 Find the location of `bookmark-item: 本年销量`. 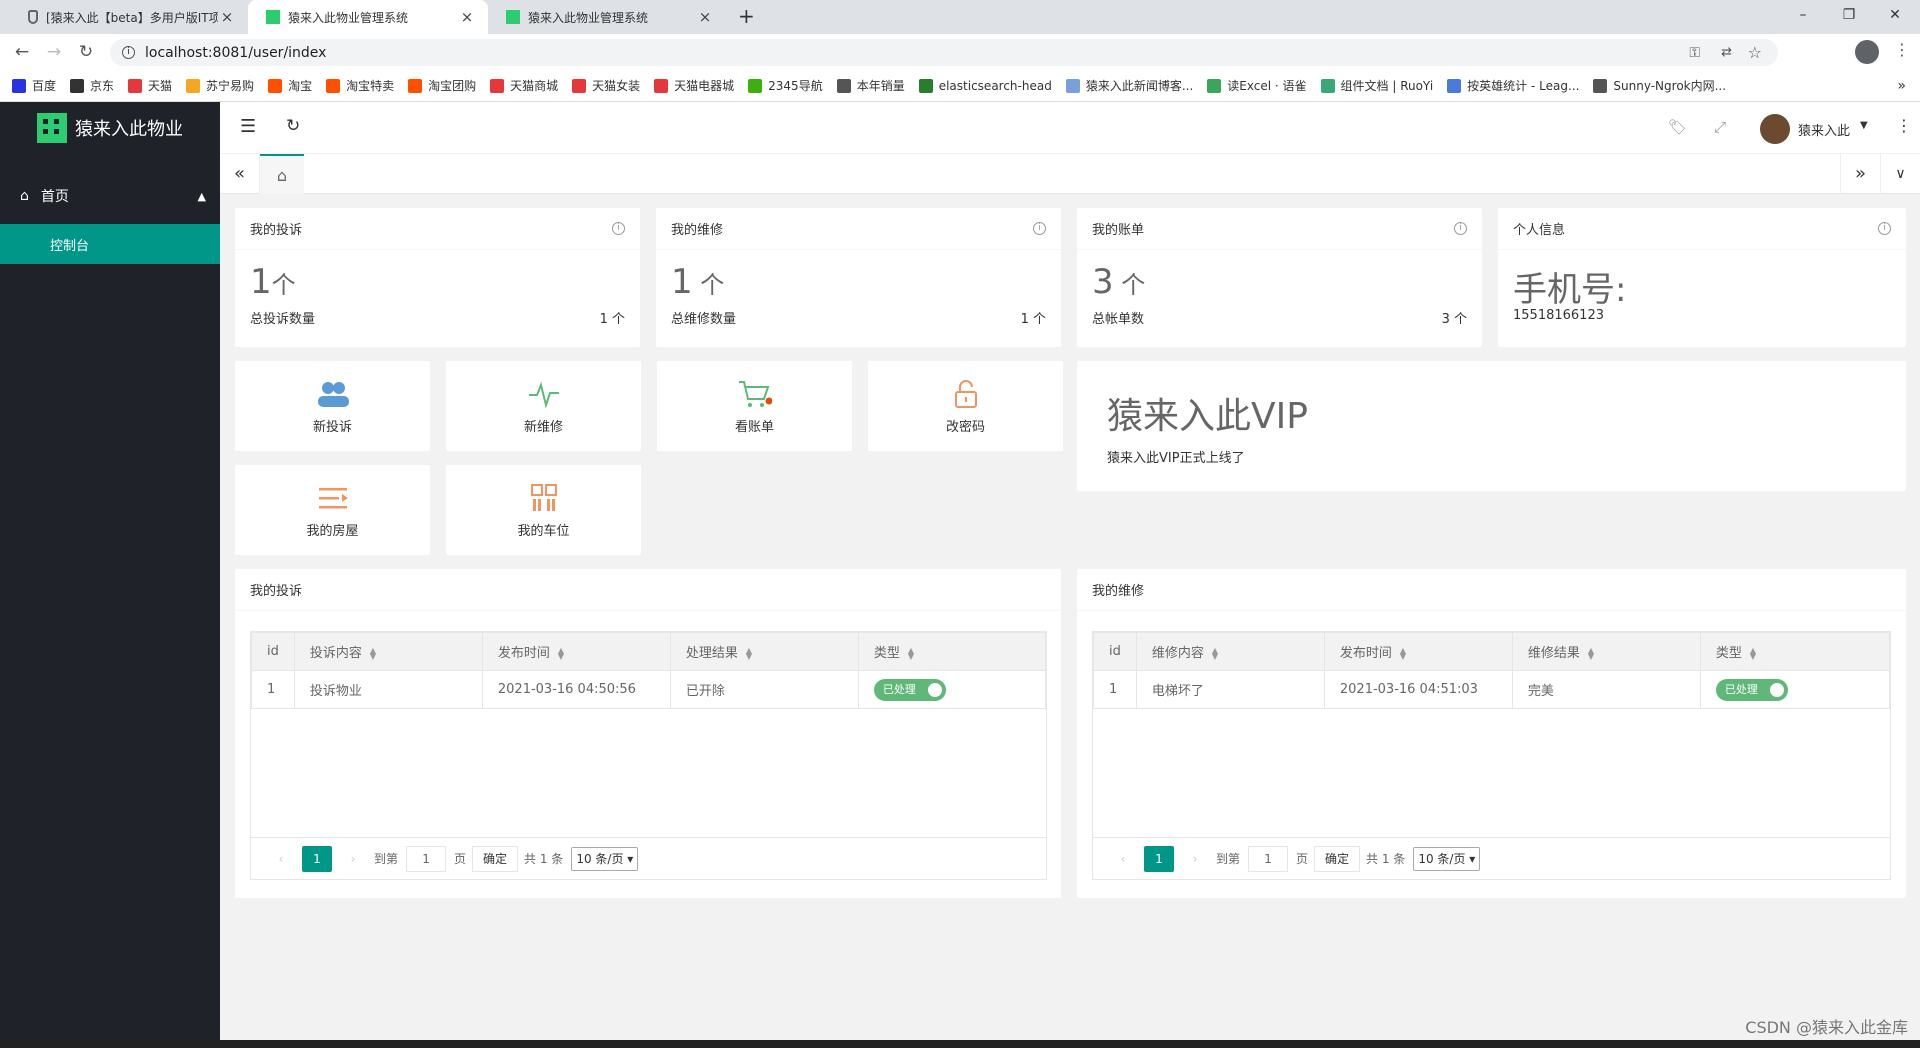

bookmark-item: 本年销量 is located at coordinates (870, 85).